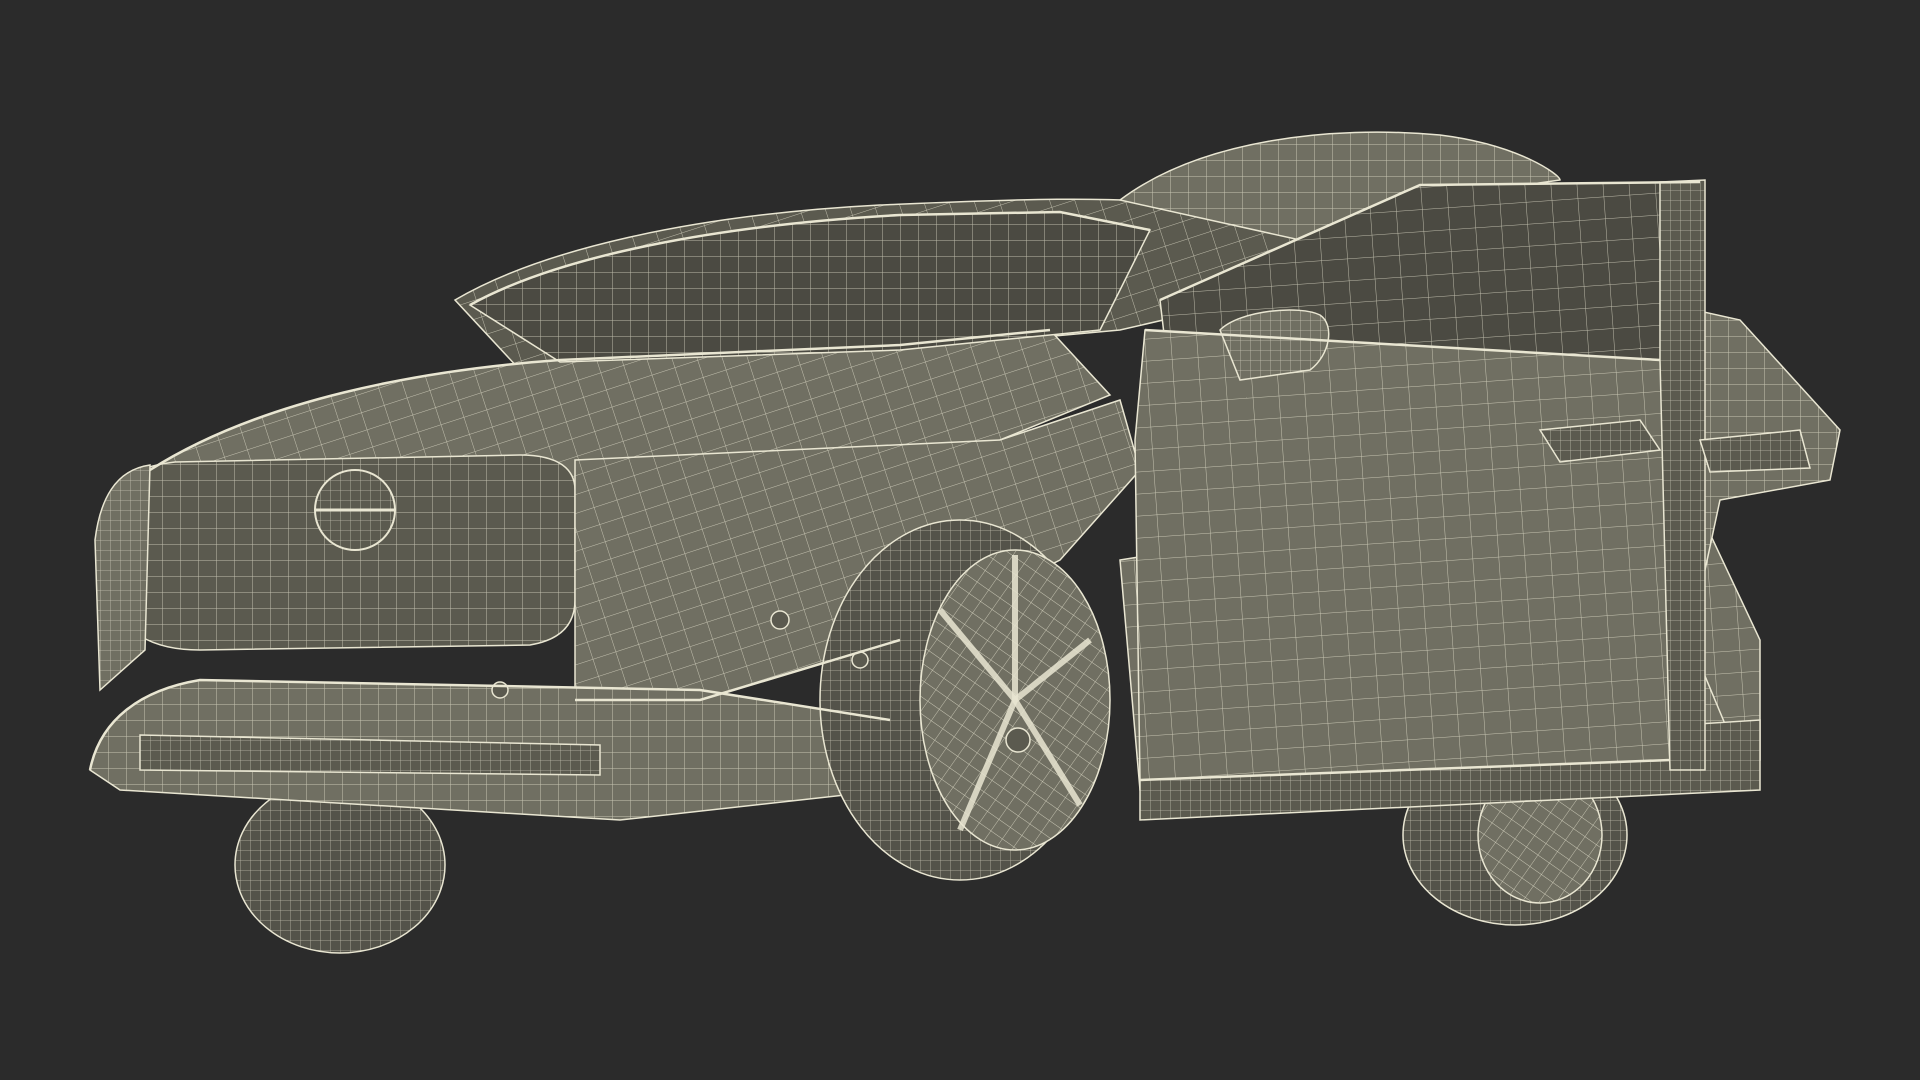 The image size is (1920, 1080). What do you see at coordinates (965, 700) in the screenshot?
I see `front-wheel` at bounding box center [965, 700].